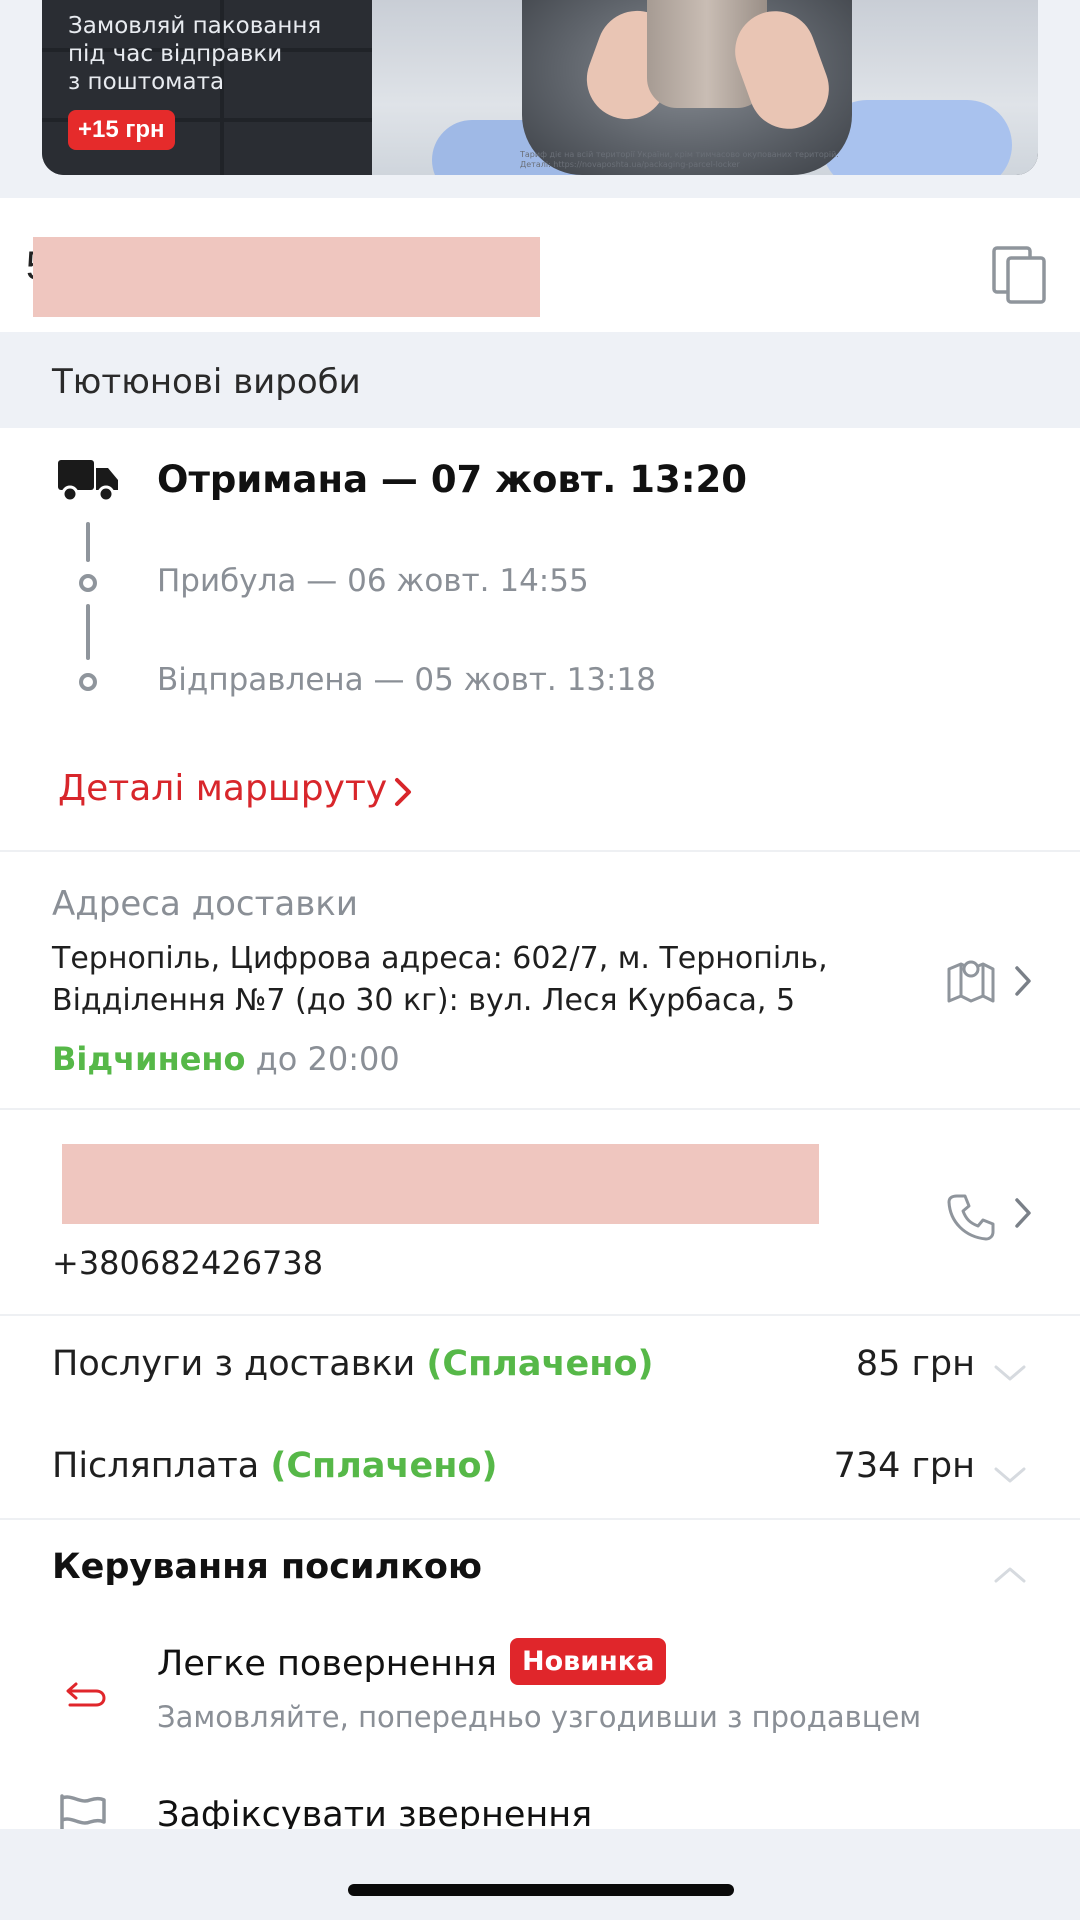 The height and width of the screenshot is (1920, 1080). I want to click on payment-label-text: Післяплата, so click(161, 1466).